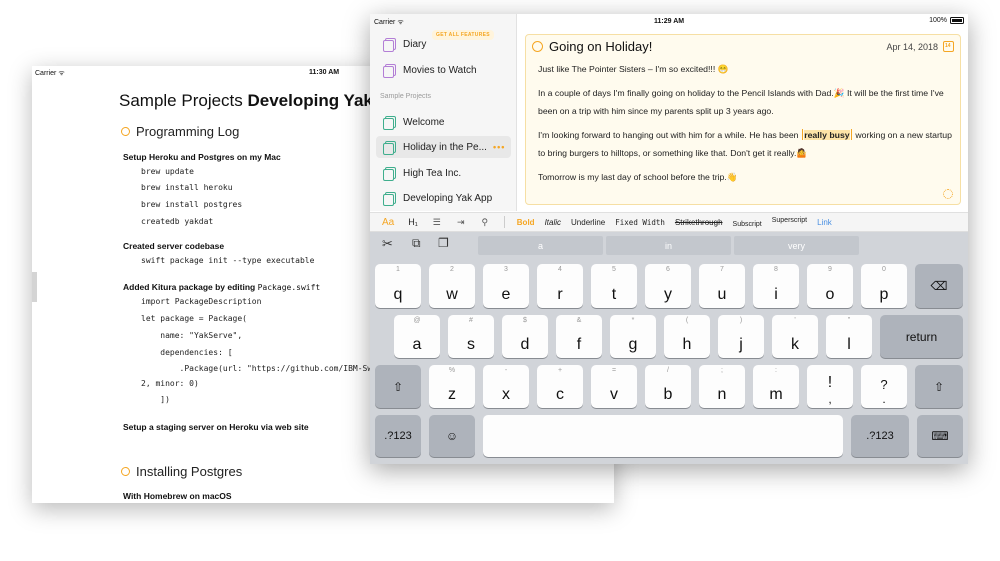 The height and width of the screenshot is (561, 1000). What do you see at coordinates (461, 222) in the screenshot?
I see `indent-icon: ⇥` at bounding box center [461, 222].